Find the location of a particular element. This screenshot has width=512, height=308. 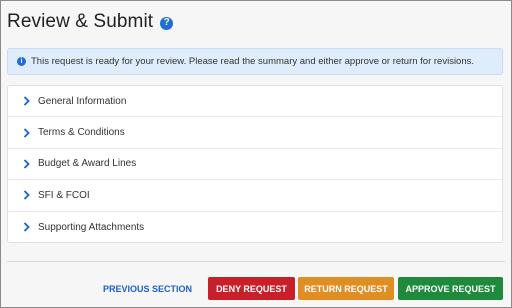

accordion-item-supporting-attachments: Supporting Attachments is located at coordinates (255, 227).